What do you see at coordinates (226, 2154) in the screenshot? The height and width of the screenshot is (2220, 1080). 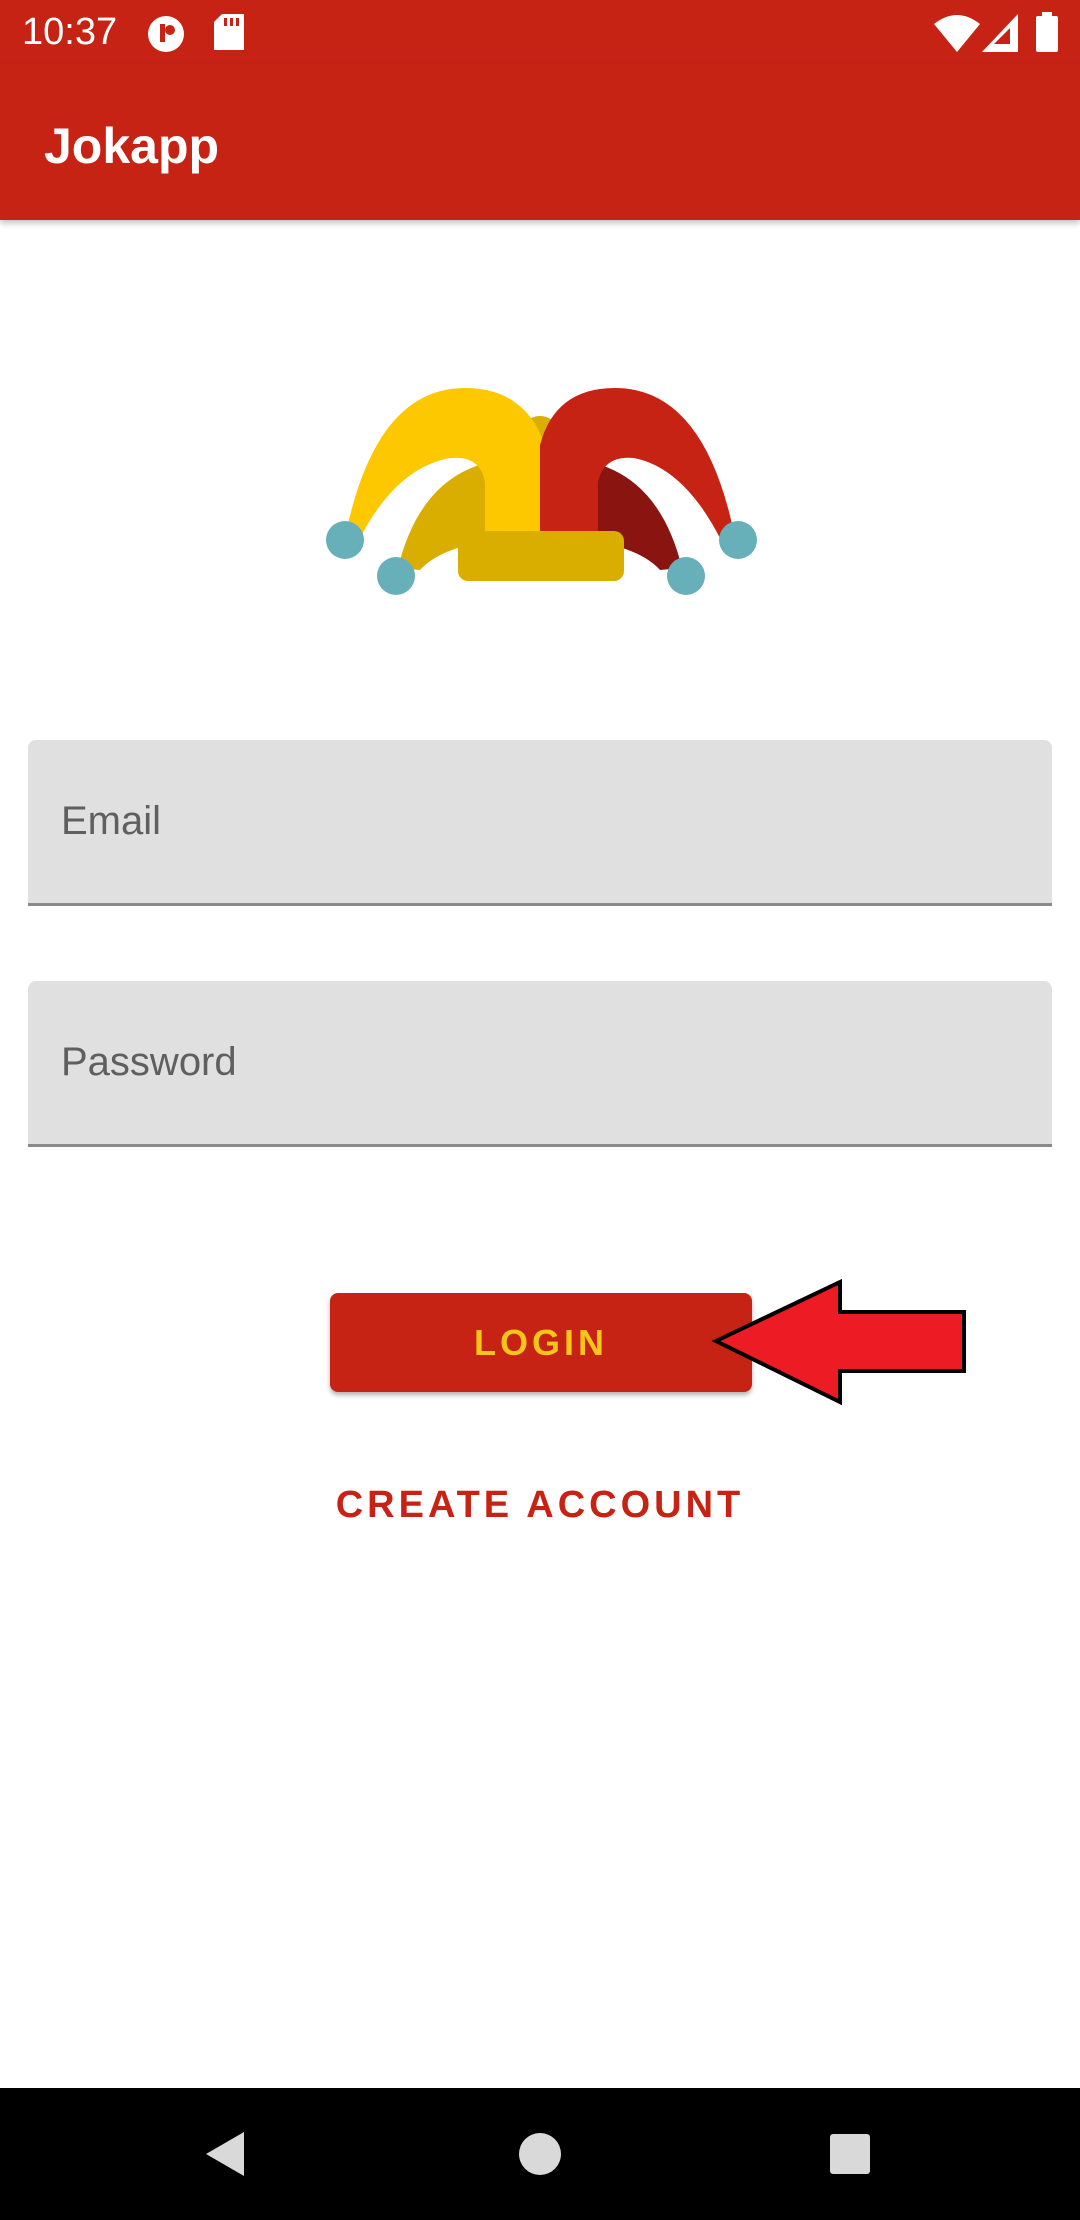 I see `back-icon` at bounding box center [226, 2154].